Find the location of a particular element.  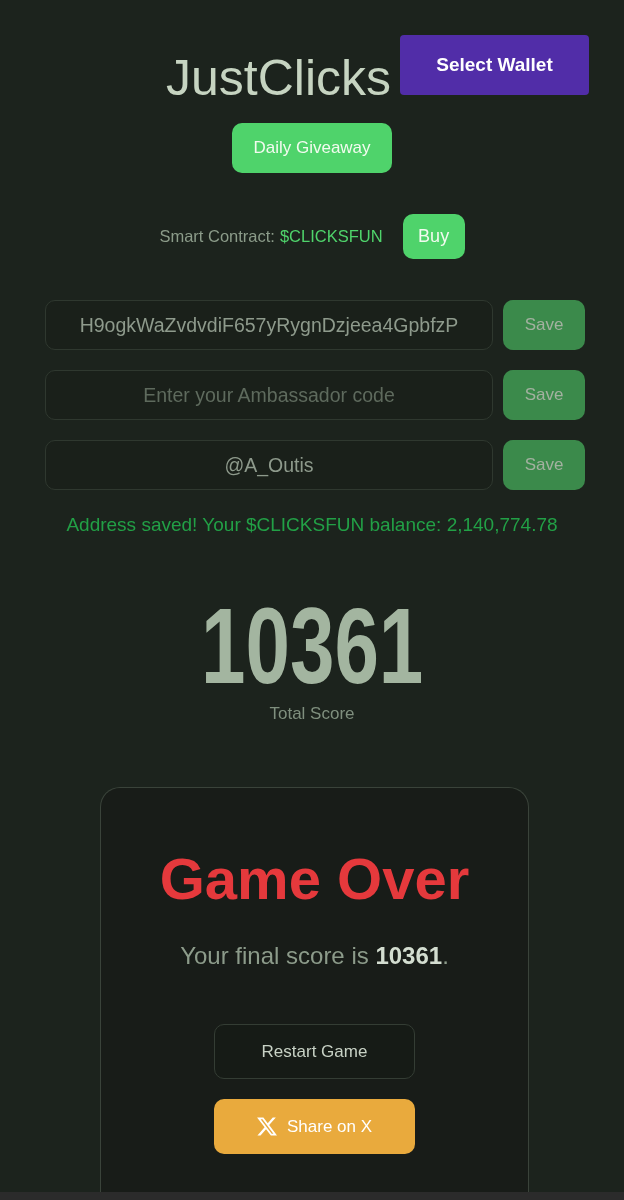

token-link: $CLICKSFUN is located at coordinates (331, 236).